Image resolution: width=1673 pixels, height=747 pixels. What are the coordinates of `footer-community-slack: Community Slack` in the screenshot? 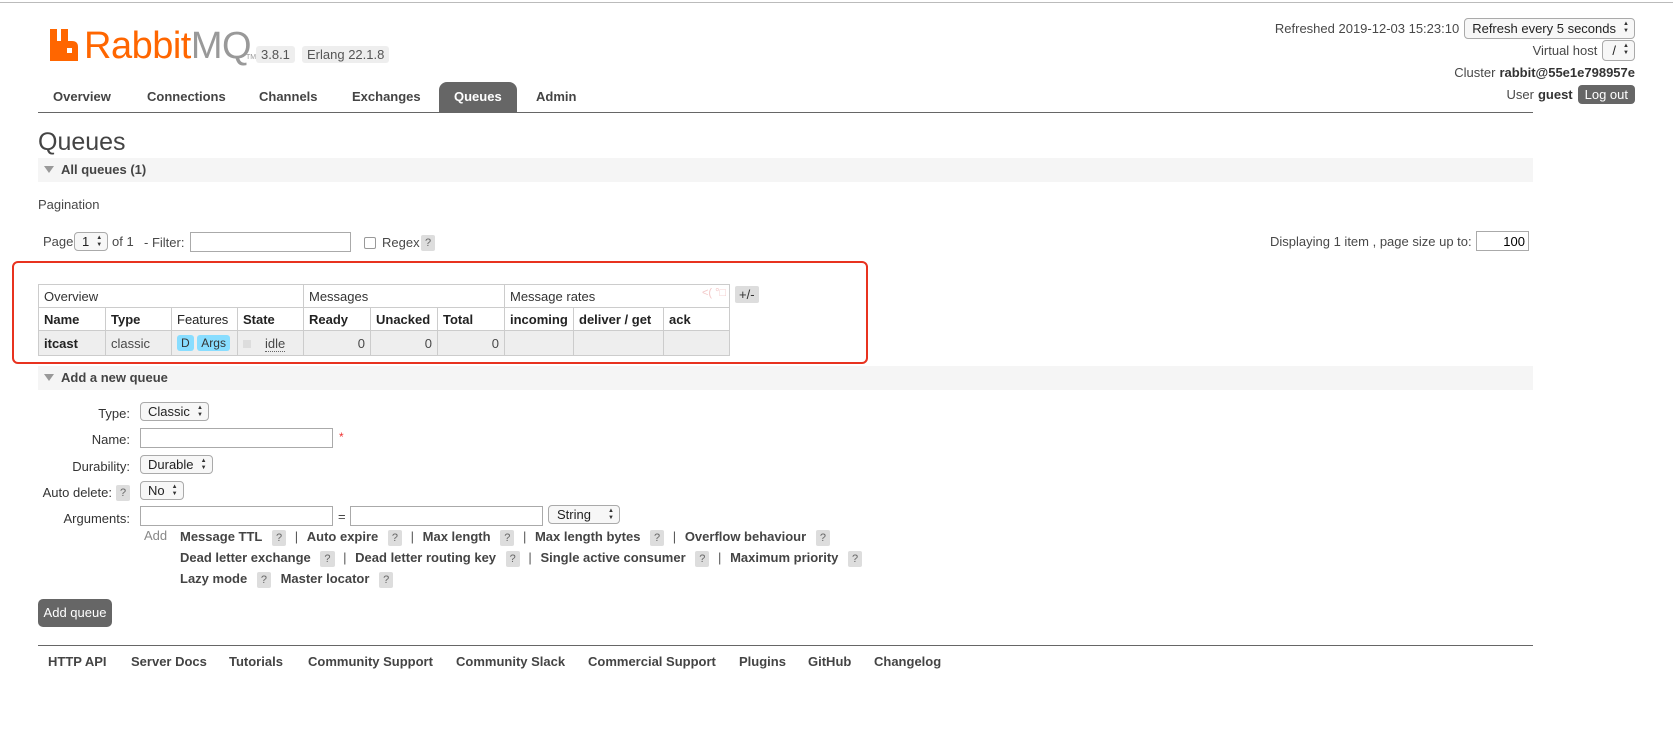 It's located at (510, 661).